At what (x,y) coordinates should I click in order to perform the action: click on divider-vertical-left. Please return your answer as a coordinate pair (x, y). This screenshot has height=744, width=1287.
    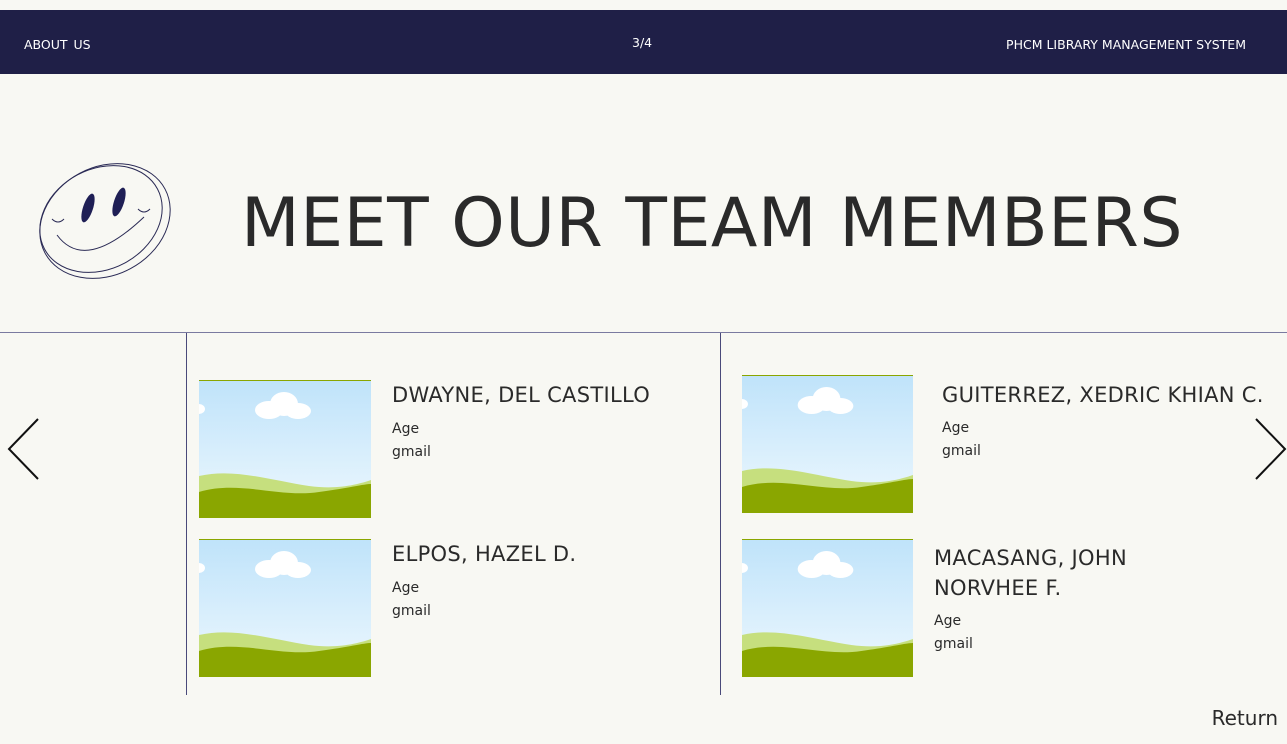
    Looking at the image, I should click on (186, 514).